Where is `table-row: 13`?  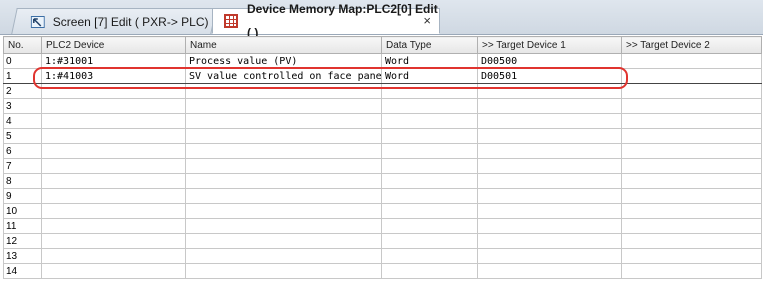
table-row: 13 is located at coordinates (382, 256).